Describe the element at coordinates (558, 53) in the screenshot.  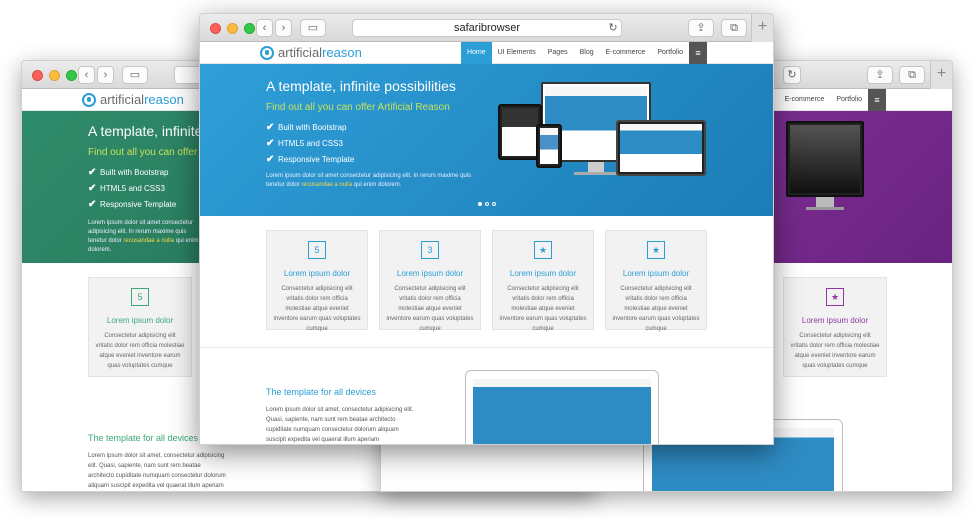
I see `nav-item-pages: Pages` at that location.